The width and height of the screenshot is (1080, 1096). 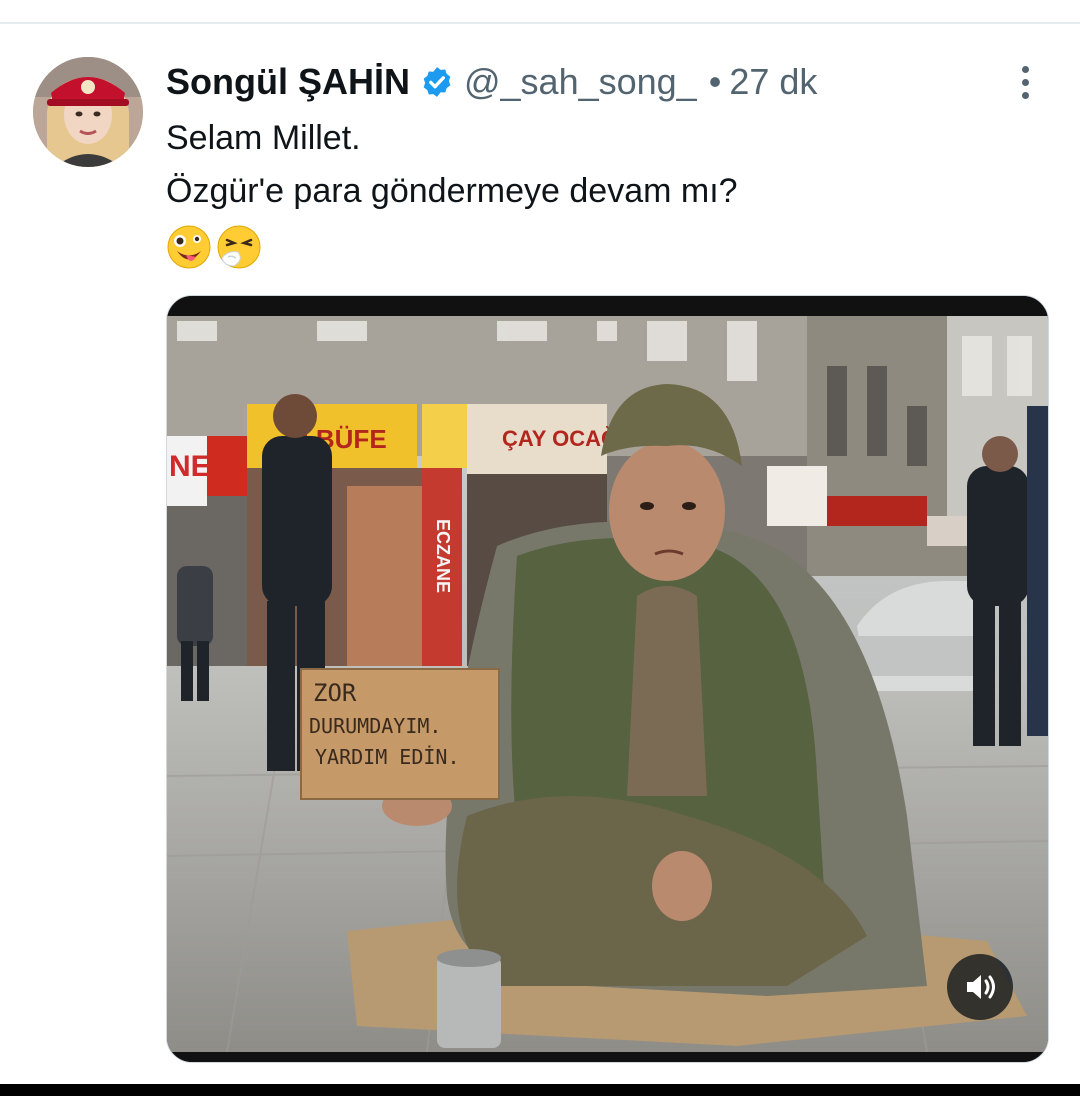 What do you see at coordinates (580, 82) in the screenshot?
I see `author-handle: @_sah_song_` at bounding box center [580, 82].